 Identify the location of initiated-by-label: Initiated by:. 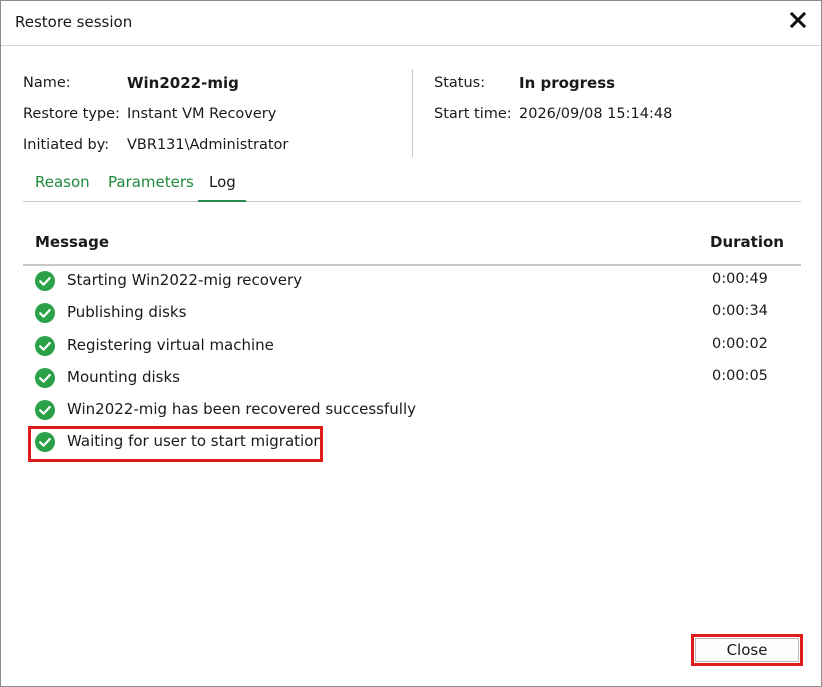
(66, 145).